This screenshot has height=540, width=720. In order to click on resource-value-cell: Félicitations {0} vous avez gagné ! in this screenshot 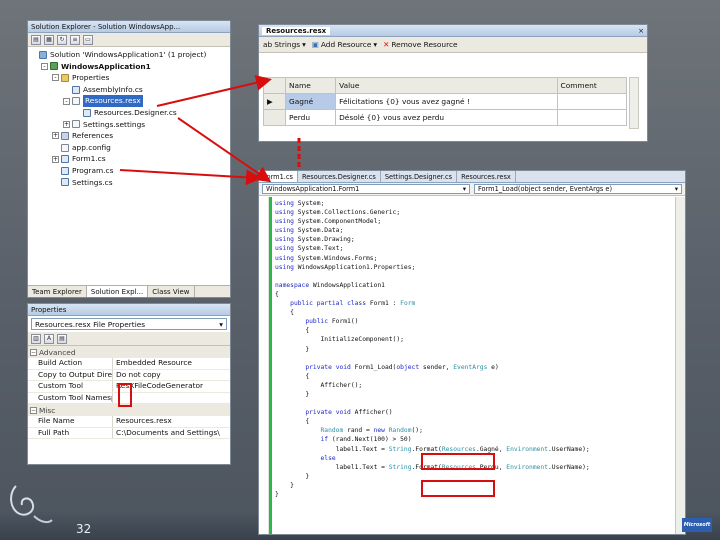, I will do `click(446, 101)`.